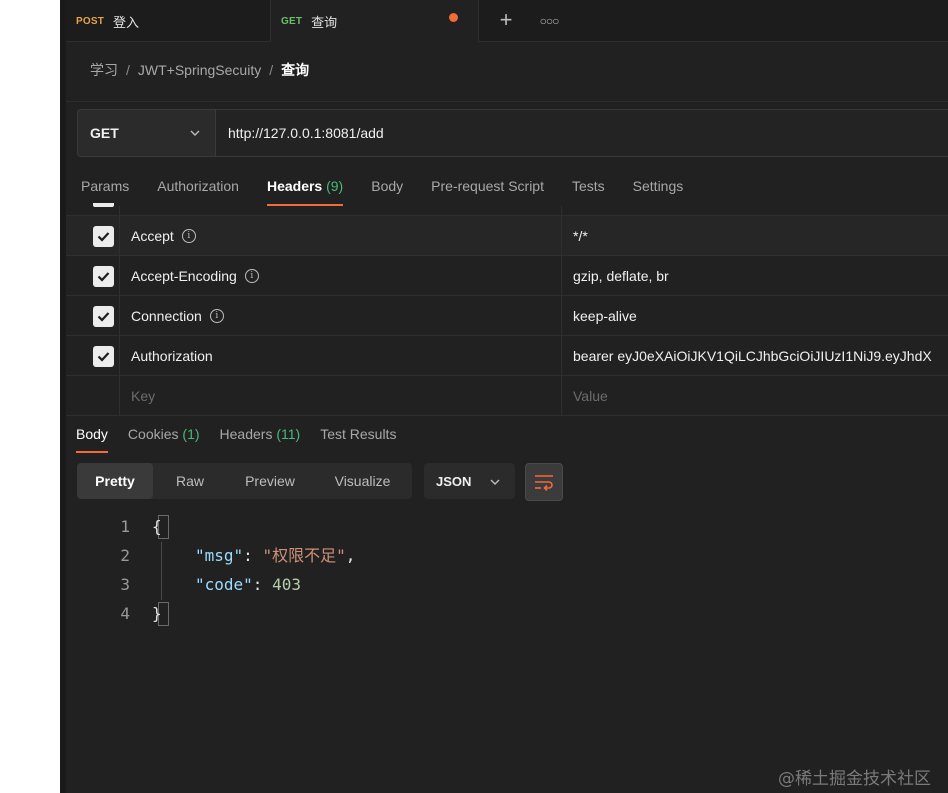 This screenshot has height=793, width=948. What do you see at coordinates (305, 188) in the screenshot?
I see `tab-headers: Headers (9)` at bounding box center [305, 188].